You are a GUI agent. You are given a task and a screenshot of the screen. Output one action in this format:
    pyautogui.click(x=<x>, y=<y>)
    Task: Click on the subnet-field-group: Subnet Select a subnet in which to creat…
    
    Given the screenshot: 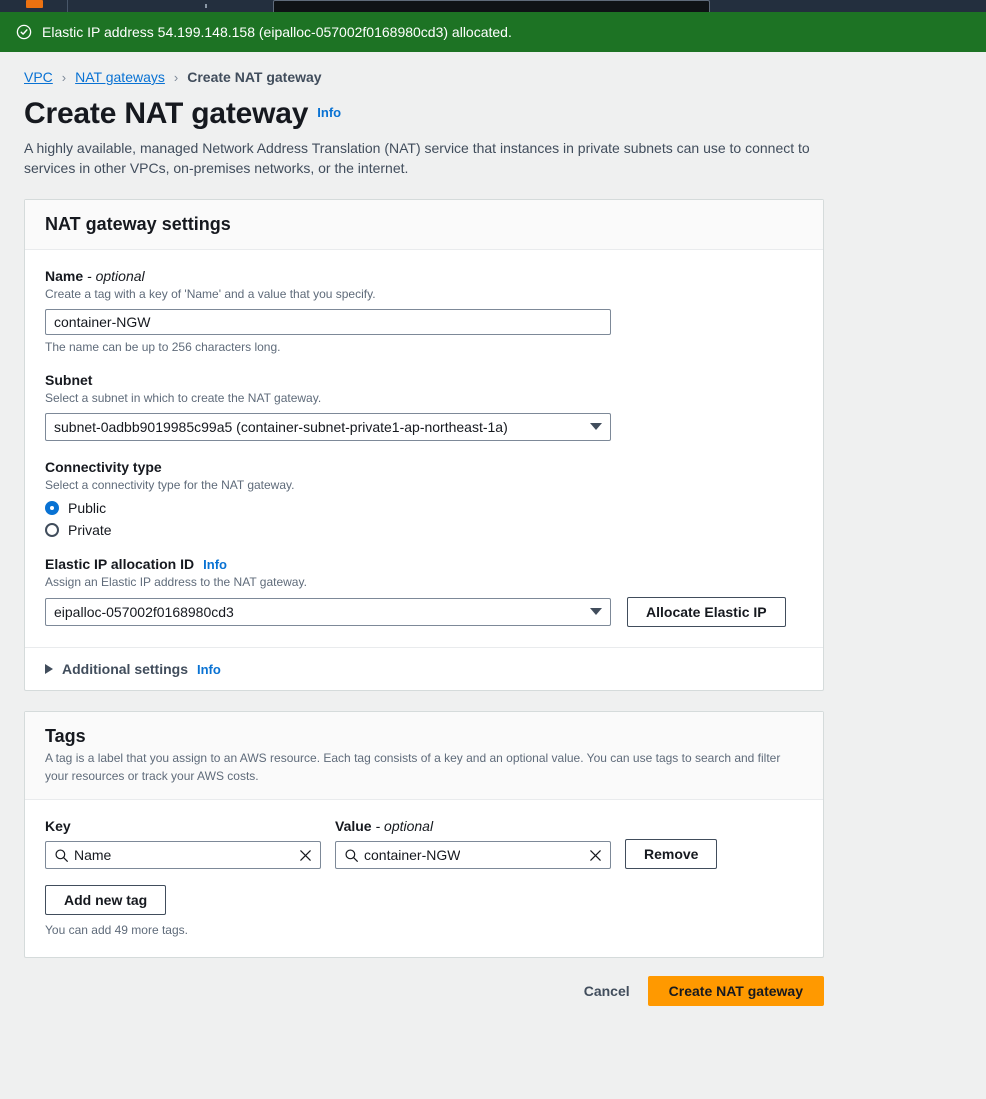 What is the action you would take?
    pyautogui.click(x=424, y=406)
    